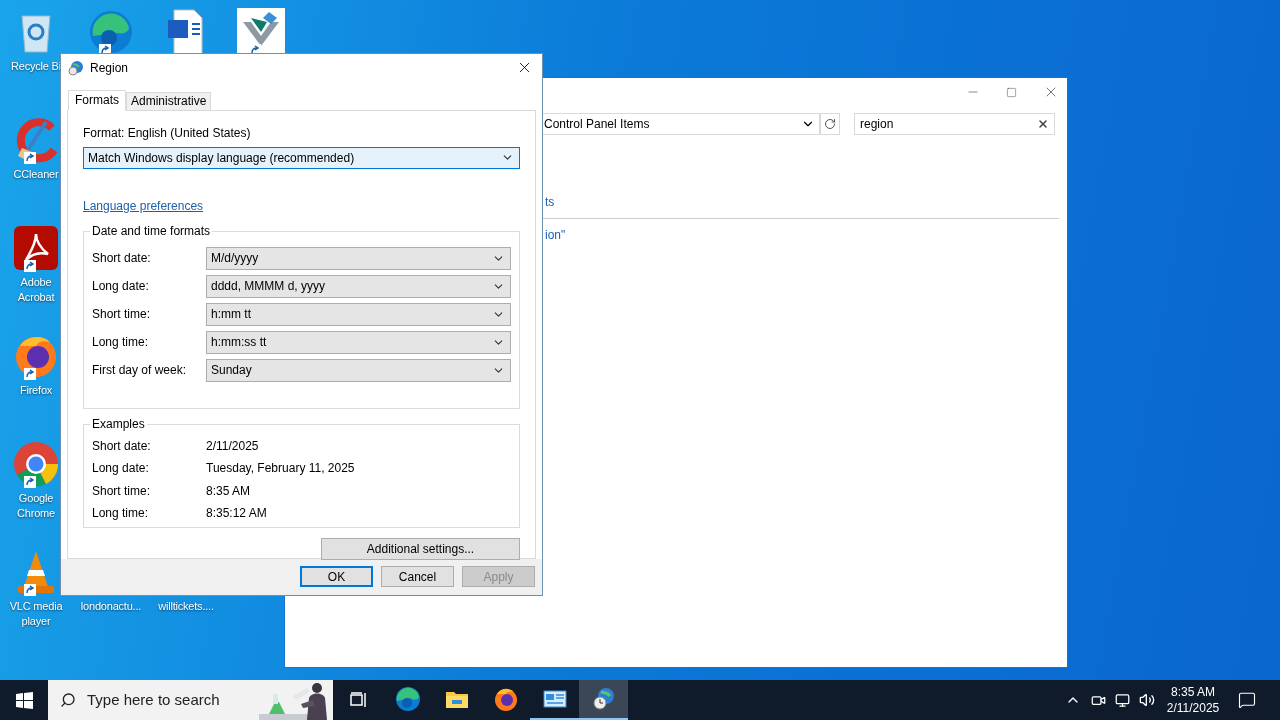 The image size is (1280, 720). Describe the element at coordinates (143, 205) in the screenshot. I see `language-preferences-link: Language preferences` at that location.